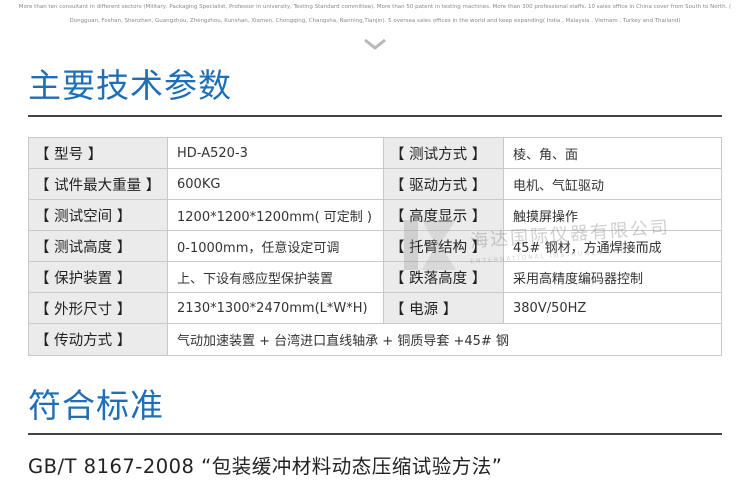  I want to click on param-value: 45# 钢材，方通焊接而成, so click(612, 246).